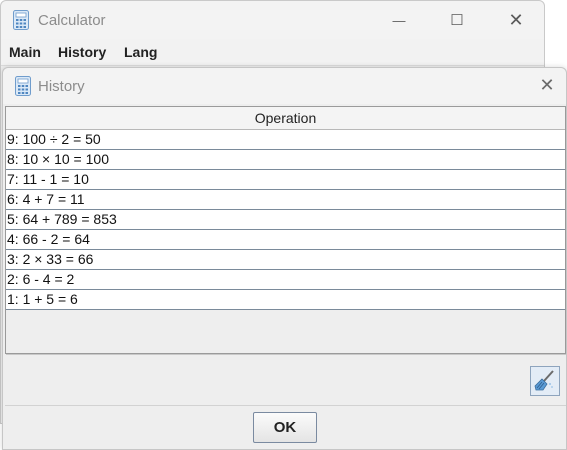 The height and width of the screenshot is (450, 567). Describe the element at coordinates (286, 354) in the screenshot. I see `table-divider` at that location.